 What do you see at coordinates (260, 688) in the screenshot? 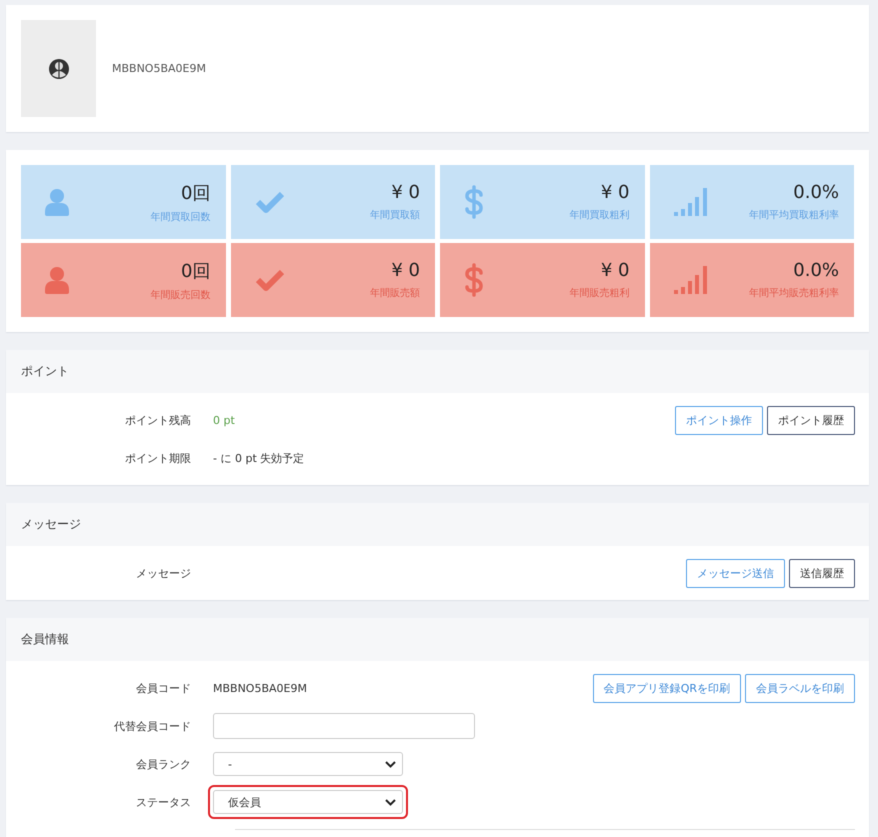
I see `field-value: MBBNO5BA0E9M` at bounding box center [260, 688].